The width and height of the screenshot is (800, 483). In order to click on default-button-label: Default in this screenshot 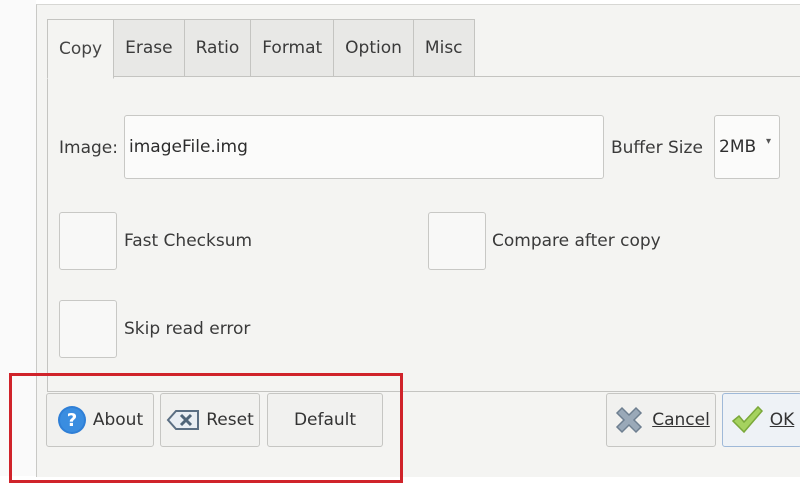, I will do `click(325, 420)`.